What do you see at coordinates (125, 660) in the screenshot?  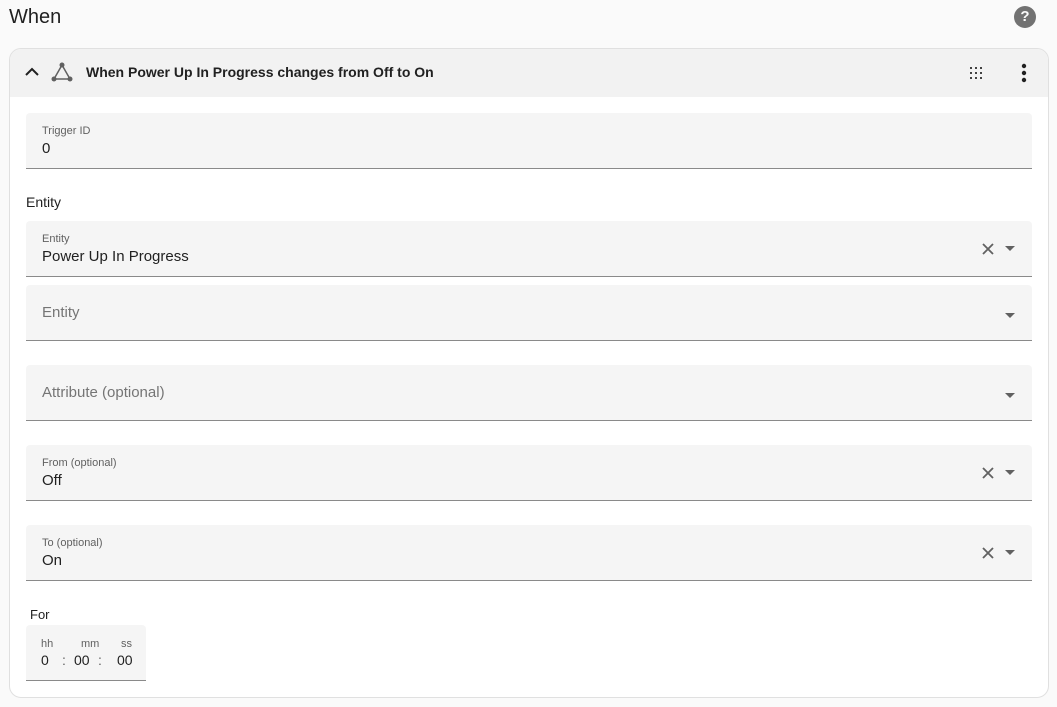 I see `seconds-input: 00` at bounding box center [125, 660].